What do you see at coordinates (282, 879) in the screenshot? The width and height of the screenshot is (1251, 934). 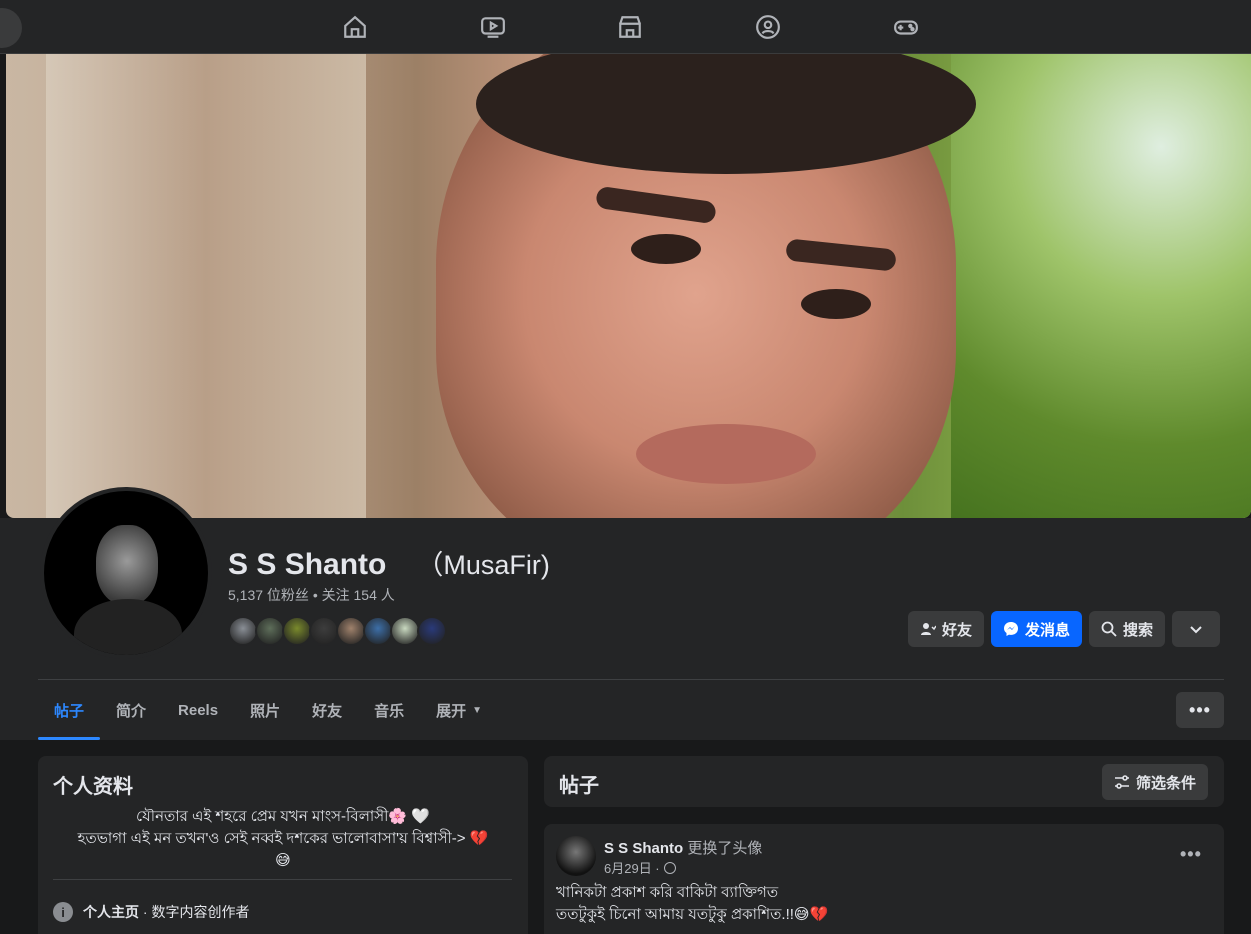 I see `intro-divider` at bounding box center [282, 879].